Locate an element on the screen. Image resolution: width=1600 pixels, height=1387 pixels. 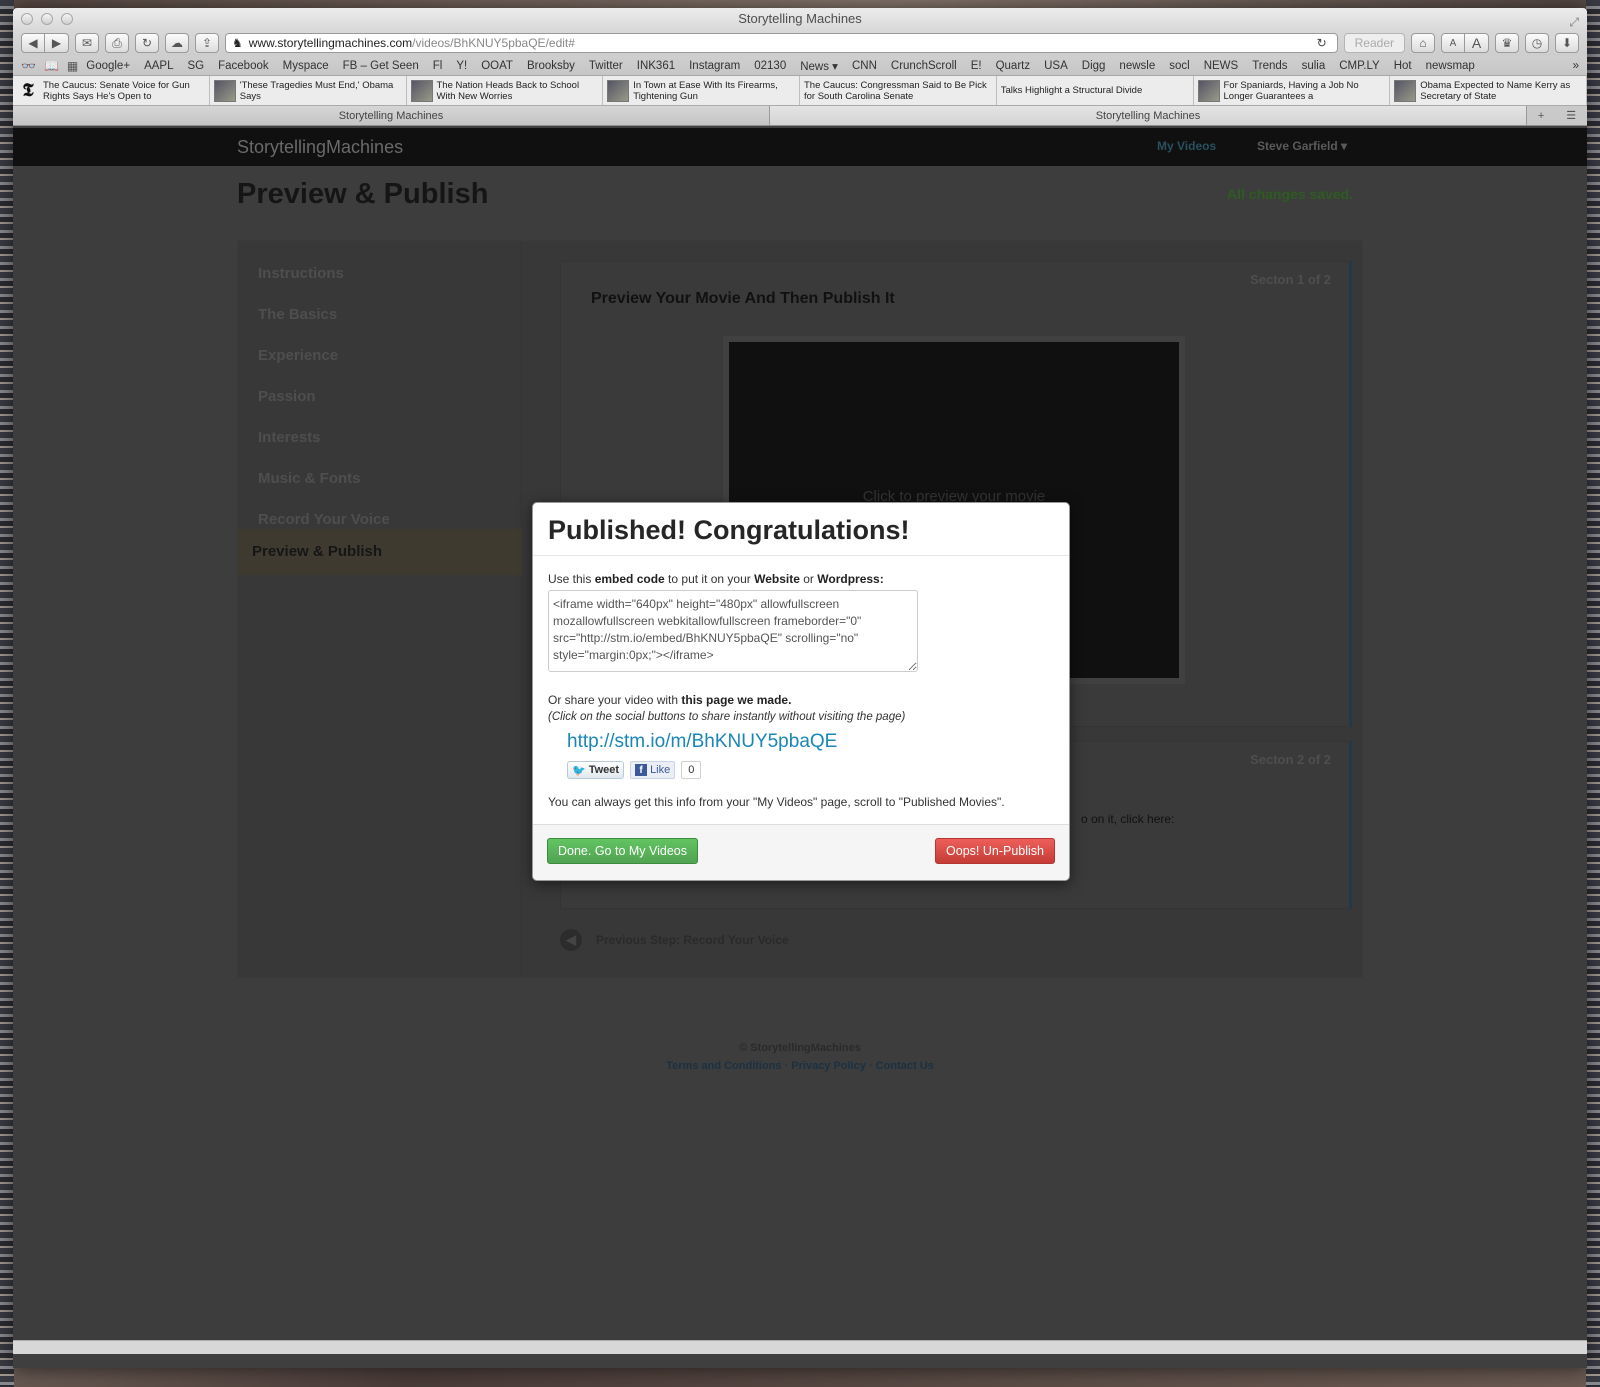
reading-list-icon: 👓 is located at coordinates (28, 66).